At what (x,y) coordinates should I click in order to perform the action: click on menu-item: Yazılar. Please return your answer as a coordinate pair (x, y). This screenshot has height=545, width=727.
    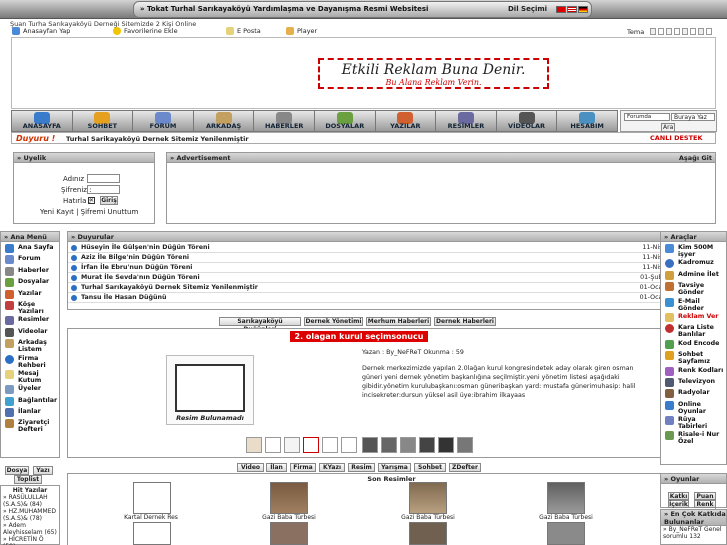
    Looking at the image, I should click on (30, 294).